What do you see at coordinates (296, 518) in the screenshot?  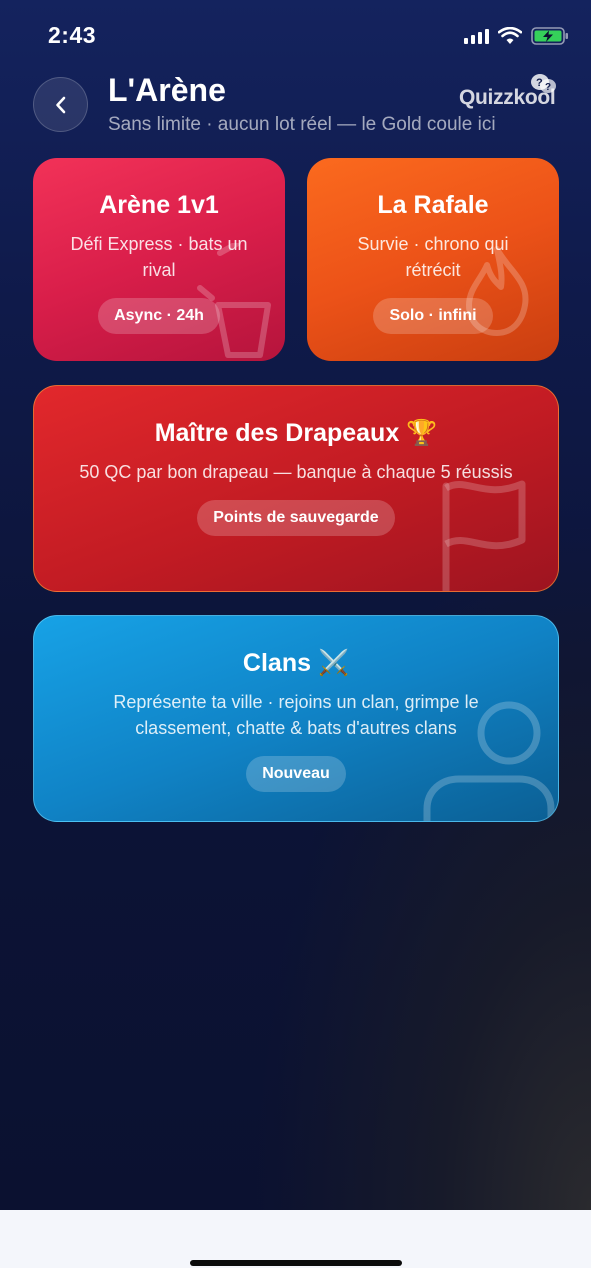 I see `card-badge: Points de sauvegarde` at bounding box center [296, 518].